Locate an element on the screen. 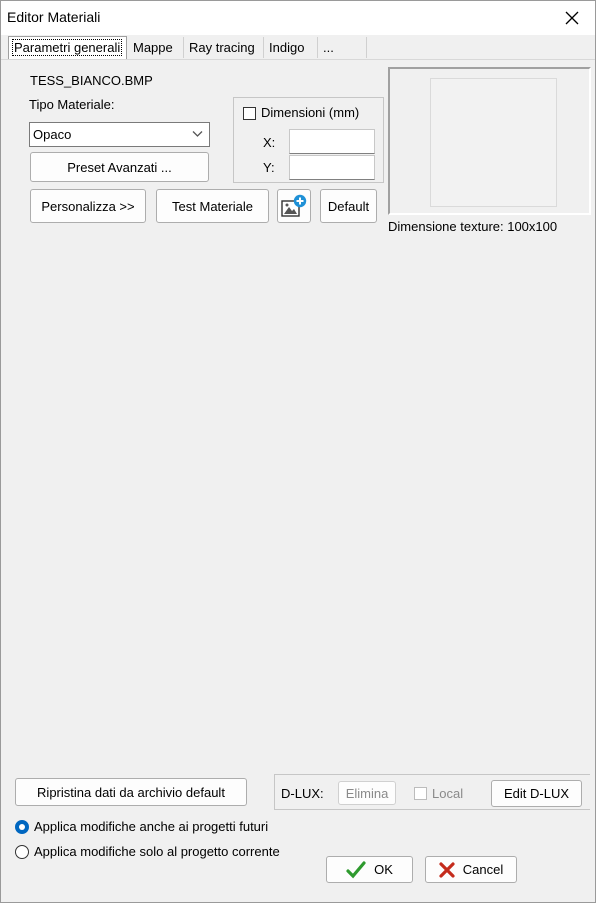 The width and height of the screenshot is (596, 903). dimensions-label: Dimensioni (mm) is located at coordinates (310, 112).